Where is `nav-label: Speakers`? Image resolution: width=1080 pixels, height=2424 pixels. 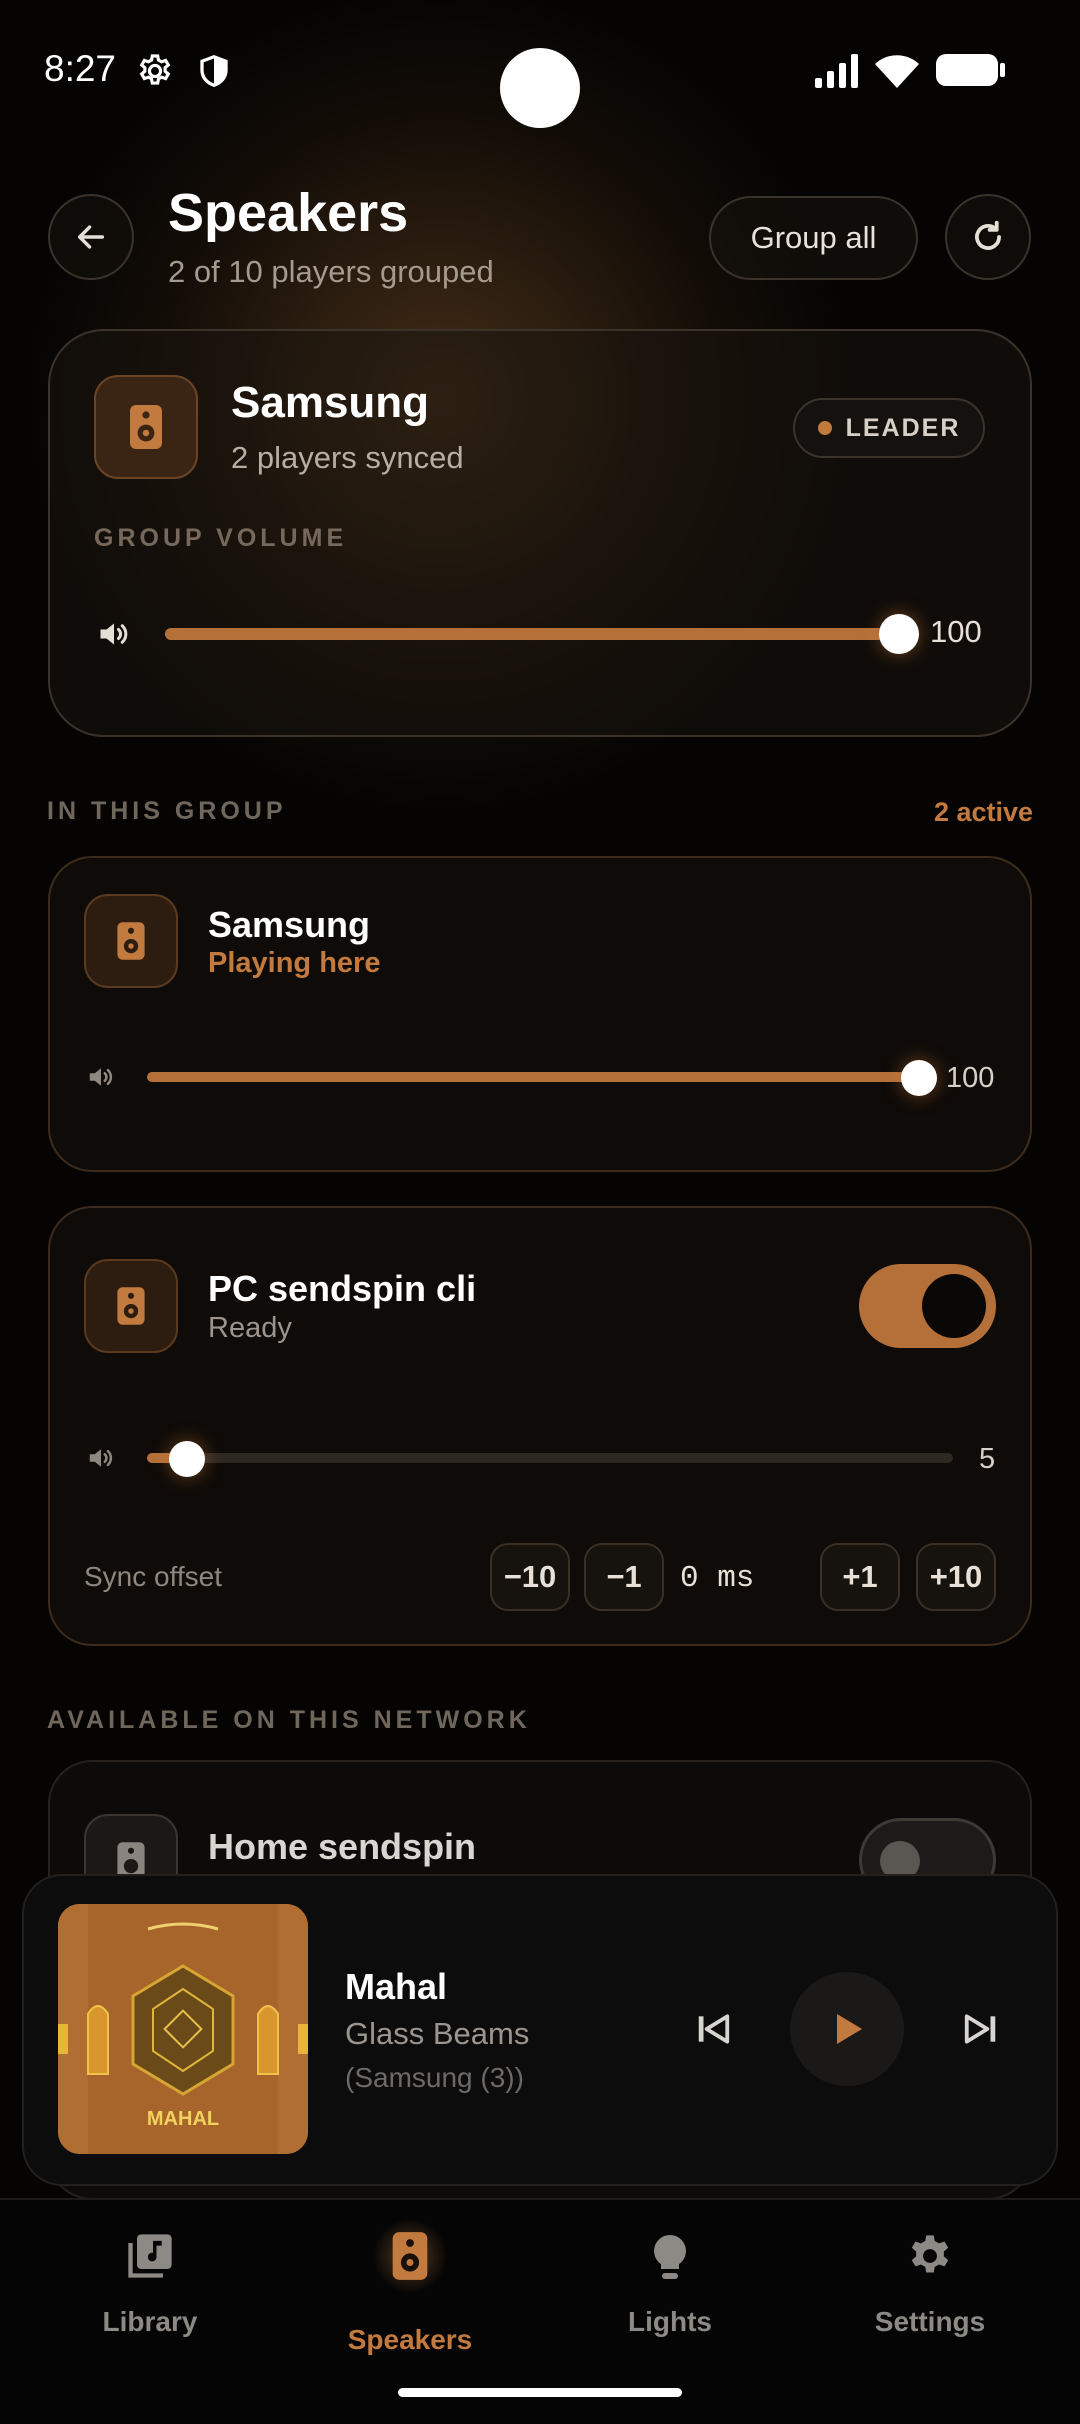
nav-label: Speakers is located at coordinates (410, 2339).